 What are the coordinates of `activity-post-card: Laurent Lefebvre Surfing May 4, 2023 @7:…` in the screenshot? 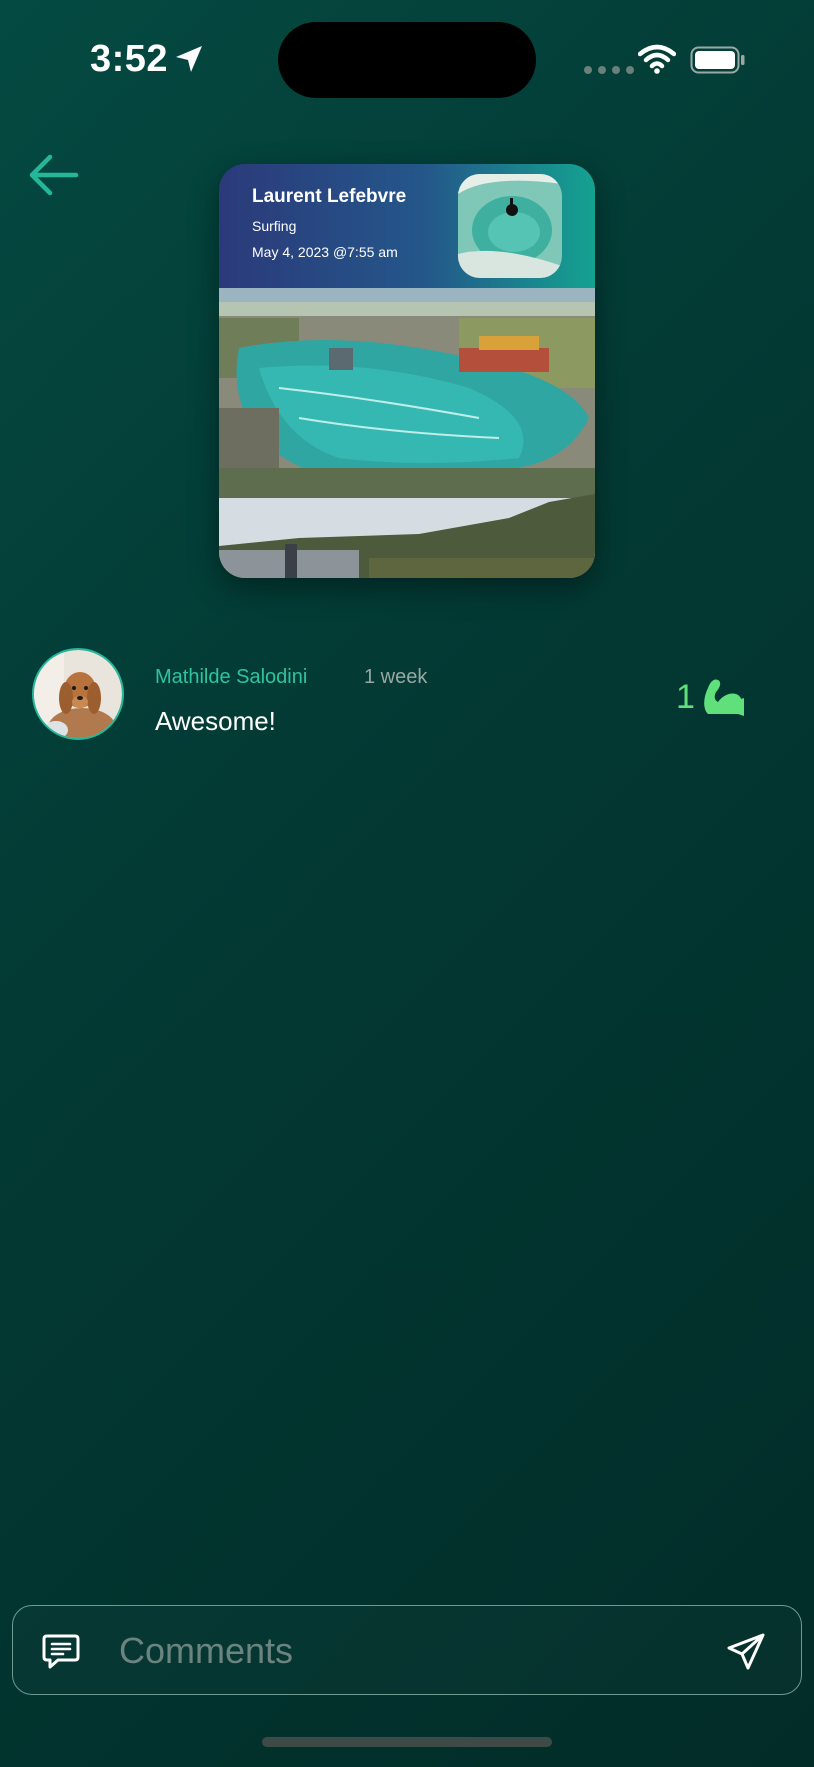 It's located at (407, 371).